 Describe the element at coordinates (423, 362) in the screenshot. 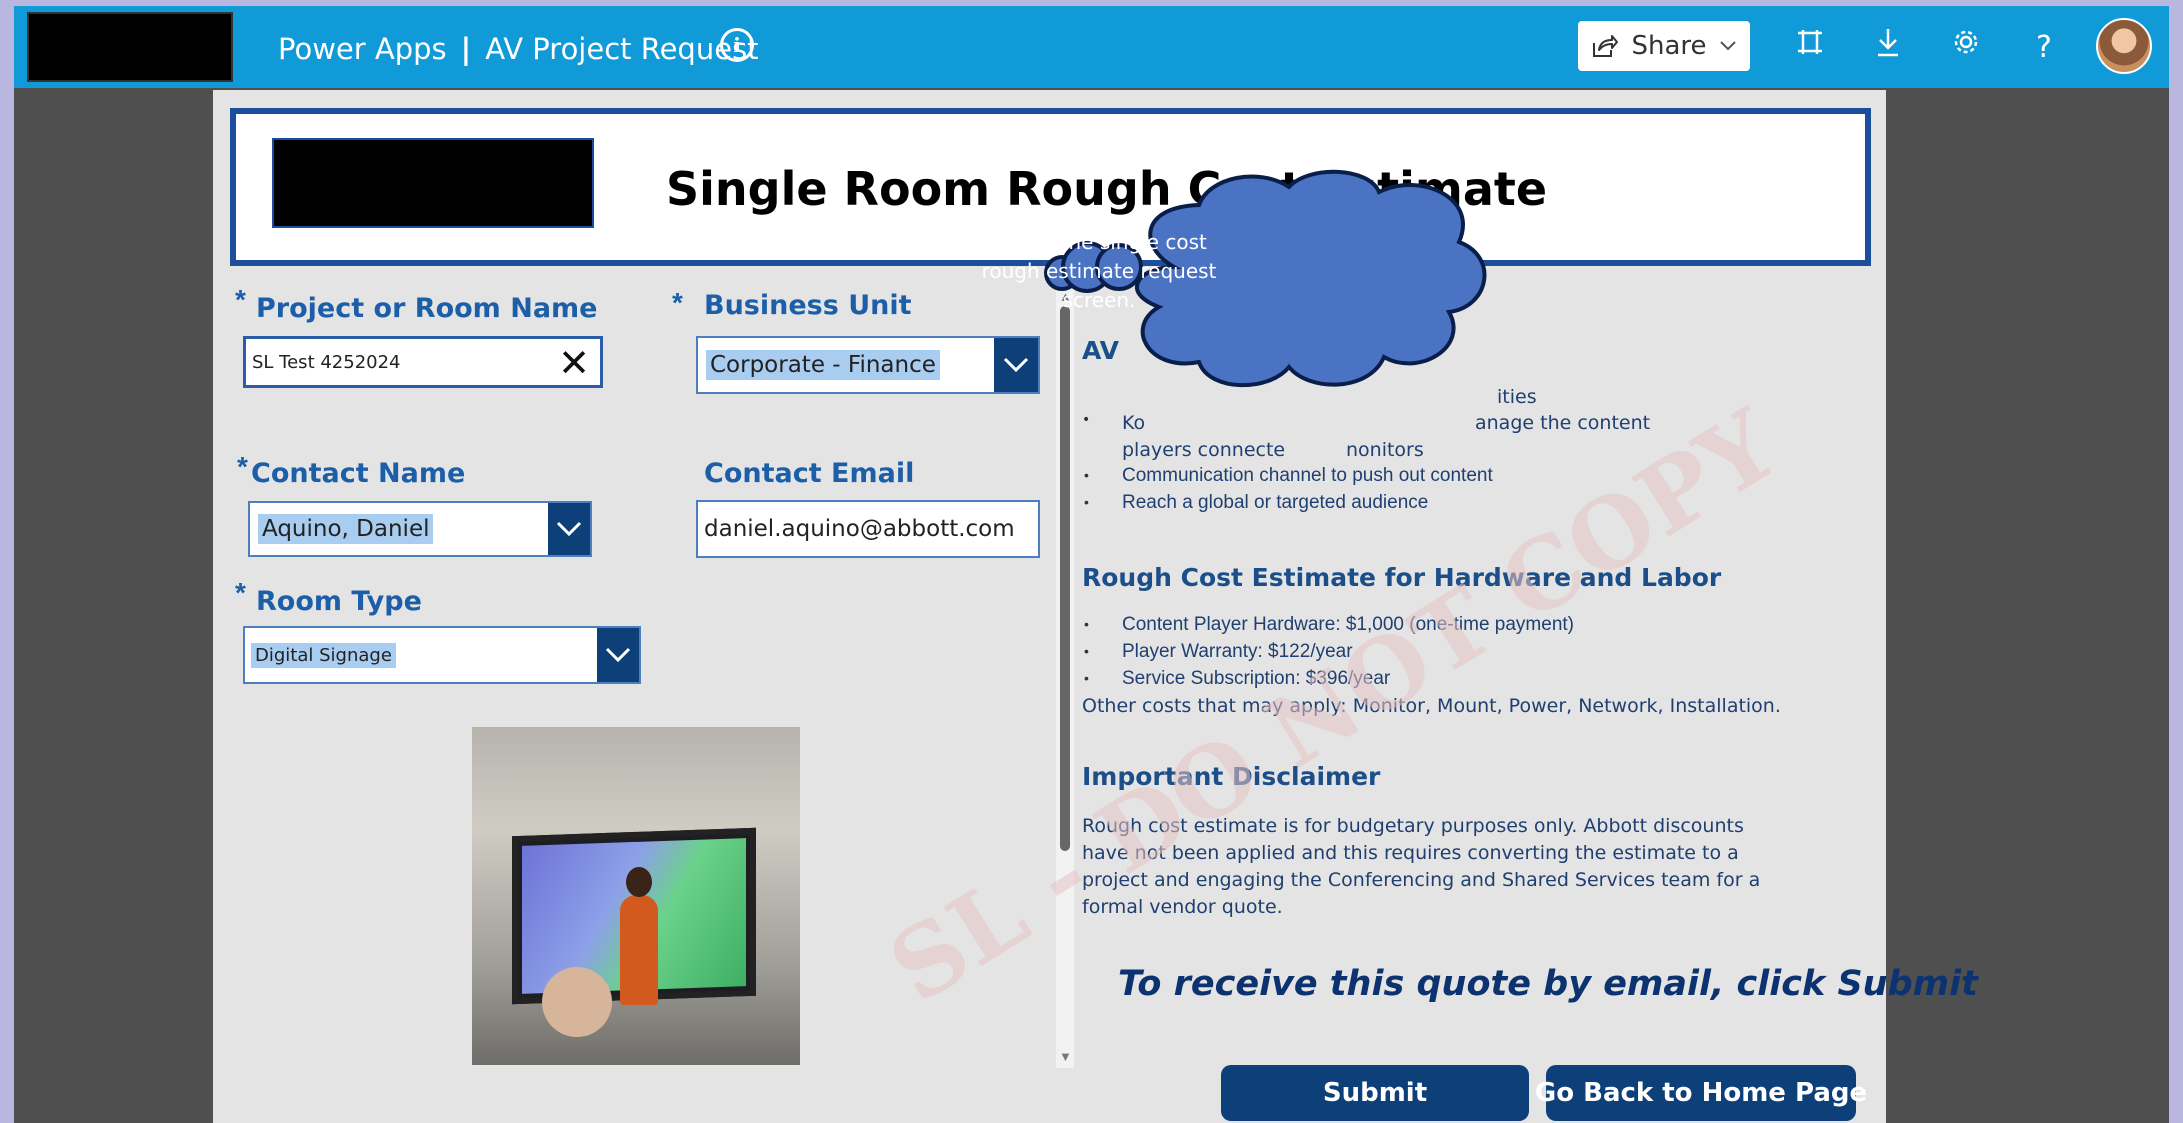

I see `project-name-input: SL Test 4252024 ✕` at that location.